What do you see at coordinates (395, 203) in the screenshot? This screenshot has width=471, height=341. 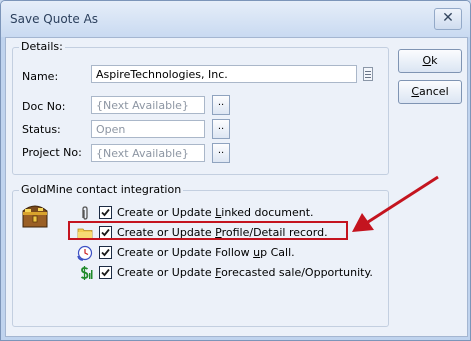 I see `annotation-arrow-icon` at bounding box center [395, 203].